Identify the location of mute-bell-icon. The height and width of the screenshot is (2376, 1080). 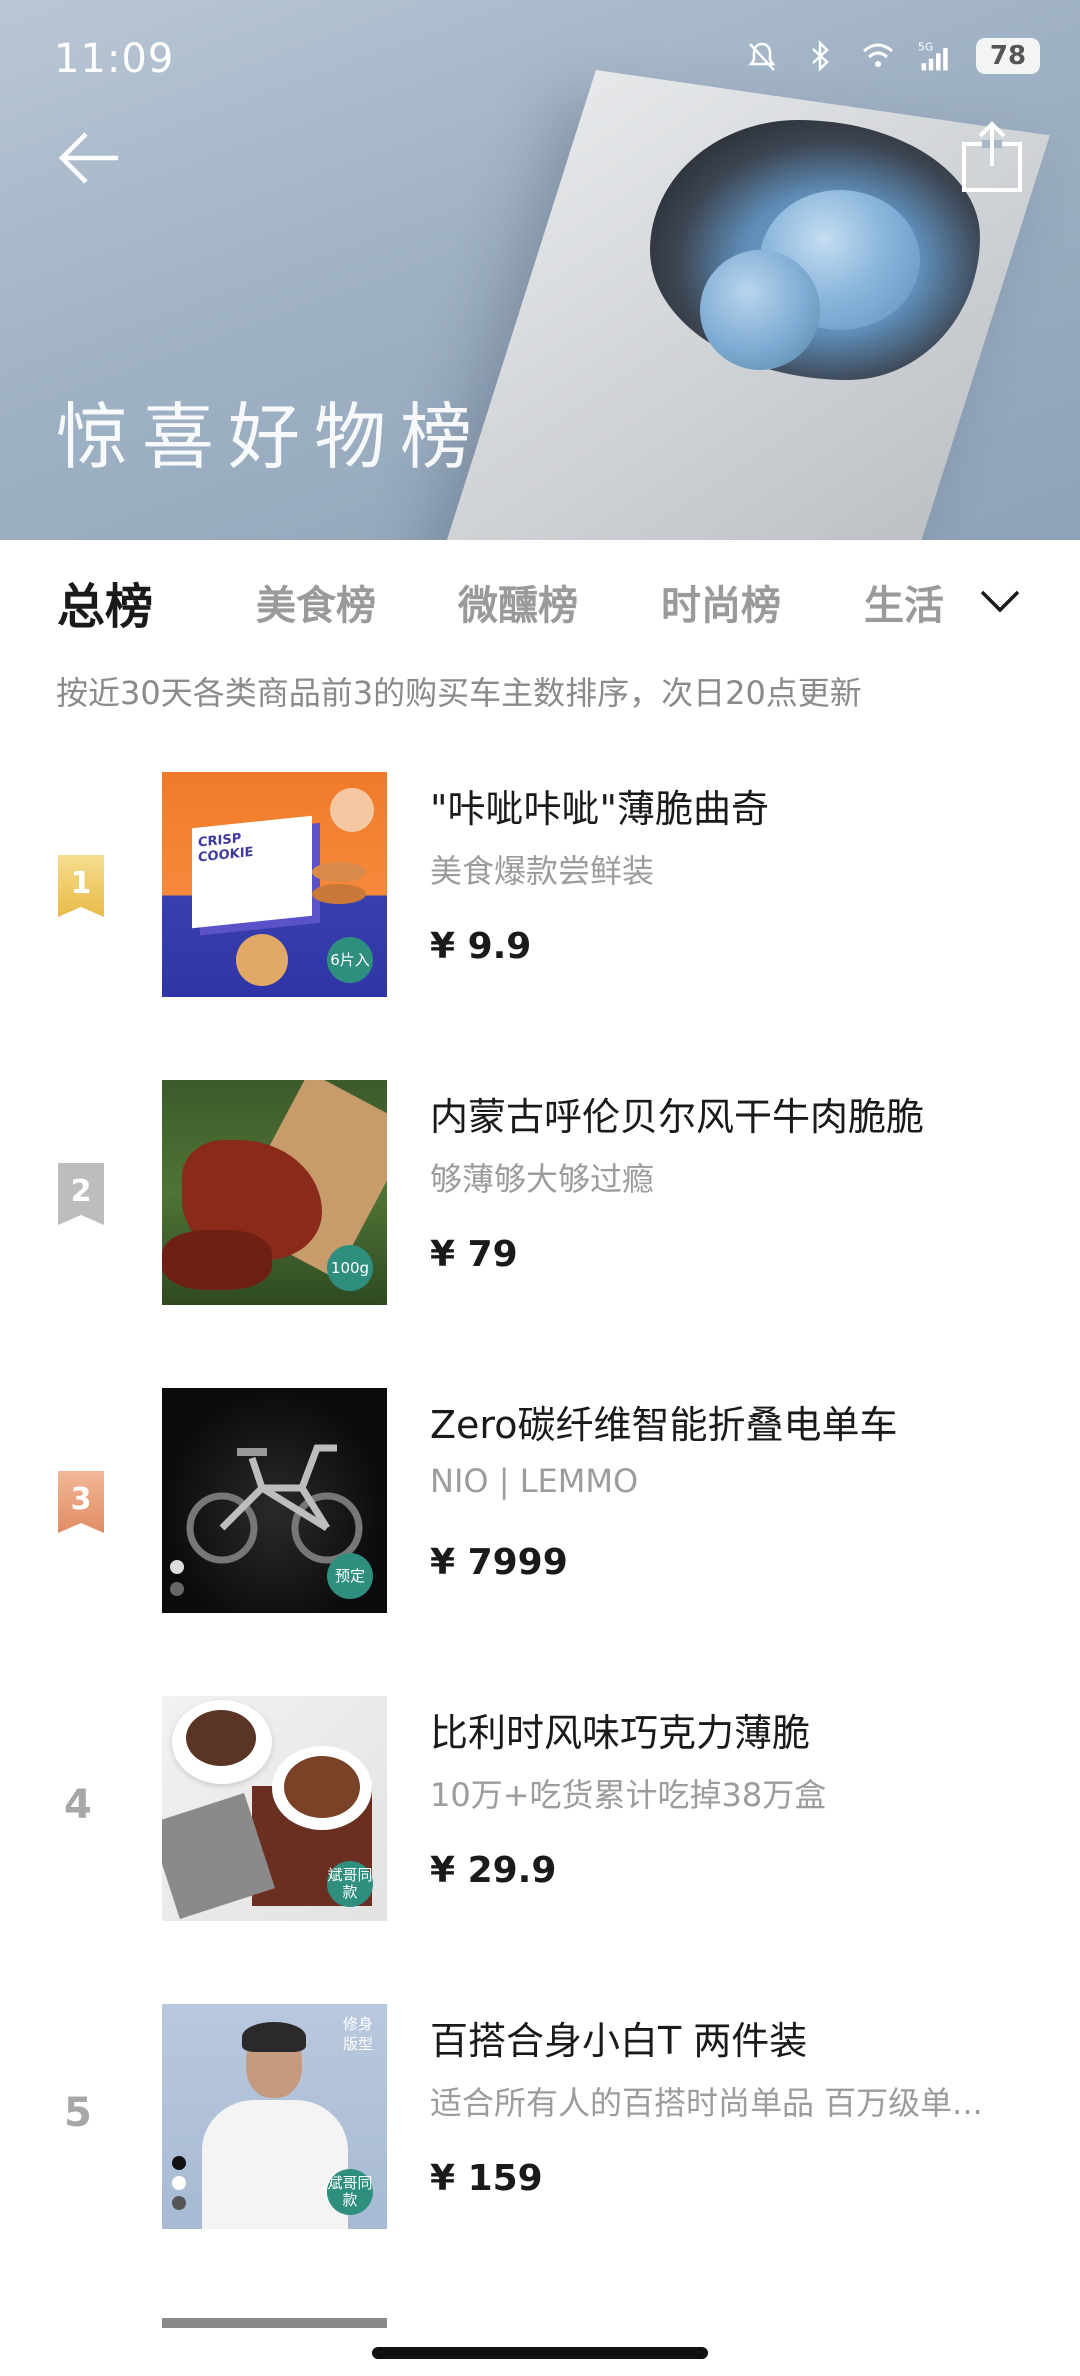
(762, 56).